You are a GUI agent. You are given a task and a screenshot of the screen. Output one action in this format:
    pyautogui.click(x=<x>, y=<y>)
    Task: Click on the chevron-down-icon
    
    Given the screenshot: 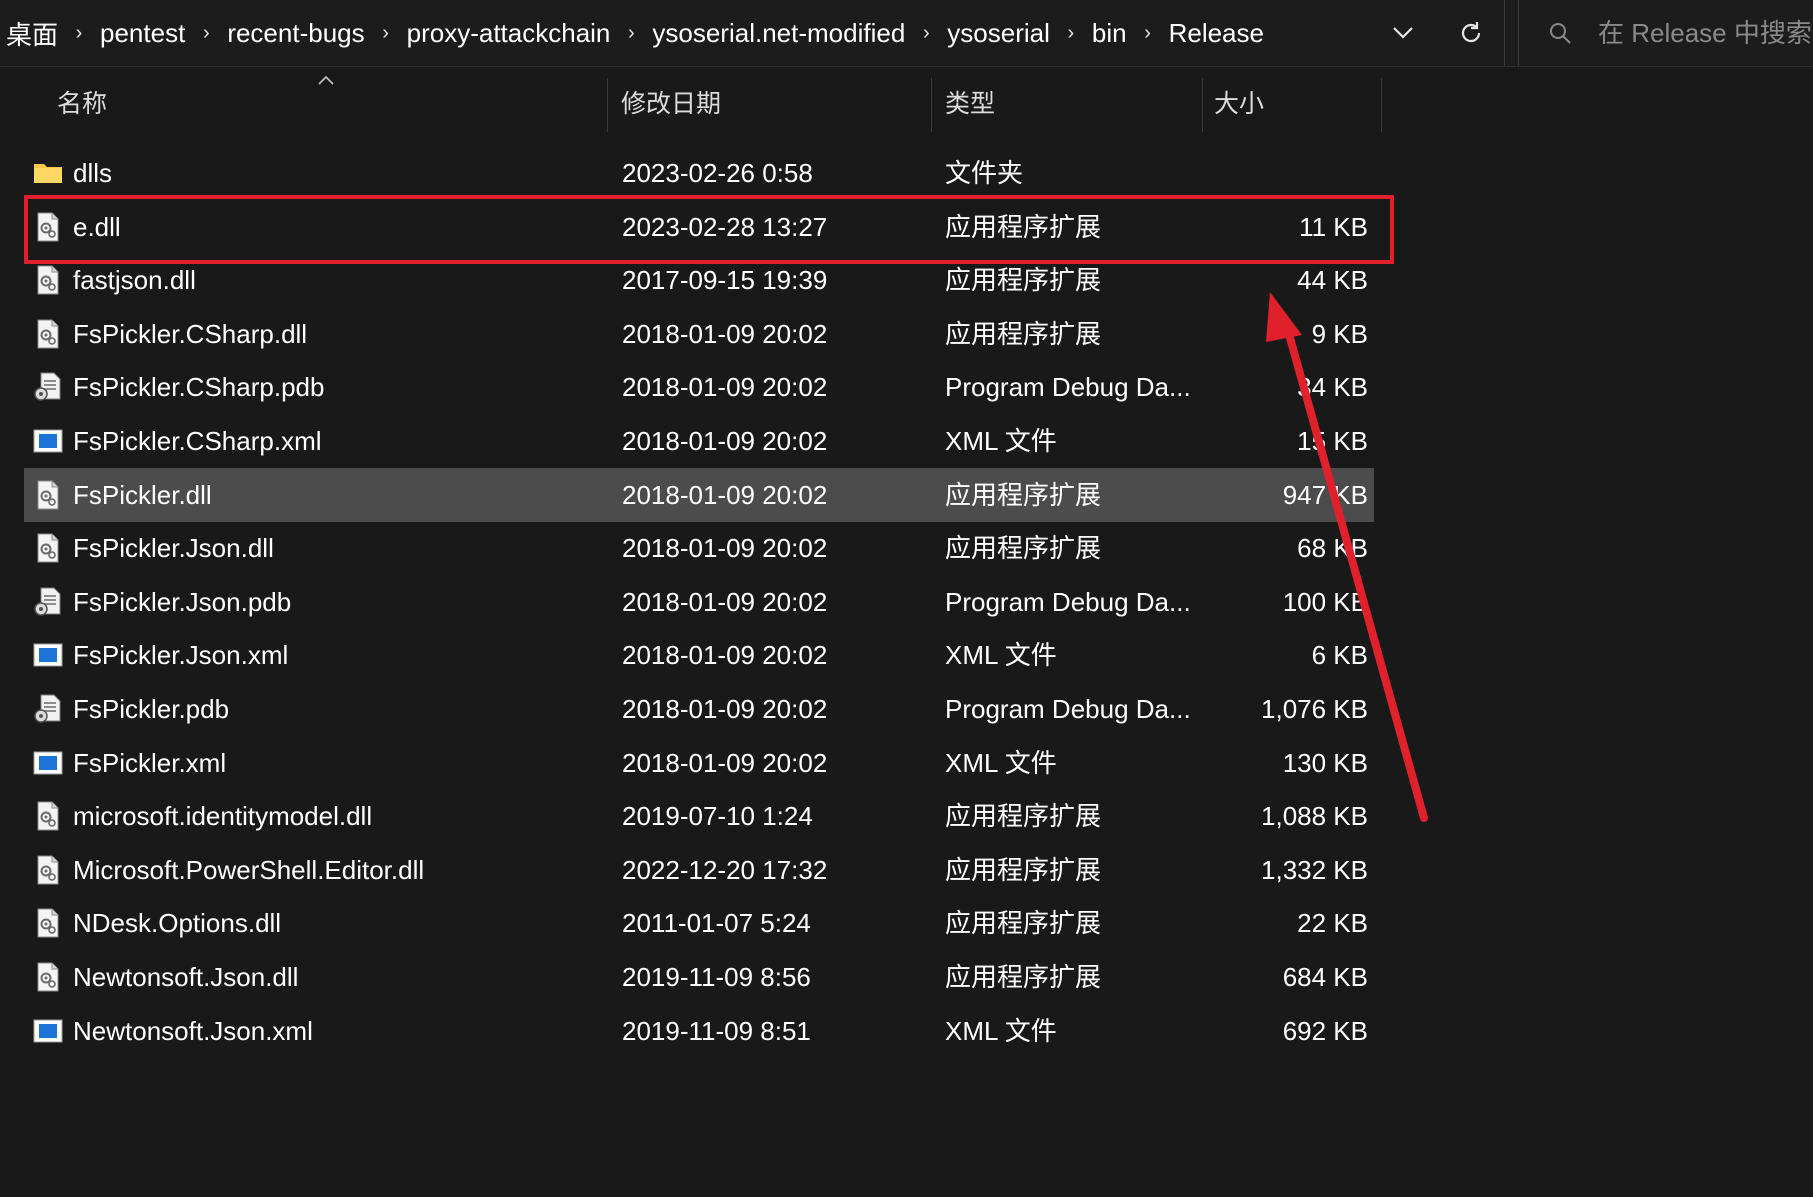 What is the action you would take?
    pyautogui.click(x=1403, y=33)
    